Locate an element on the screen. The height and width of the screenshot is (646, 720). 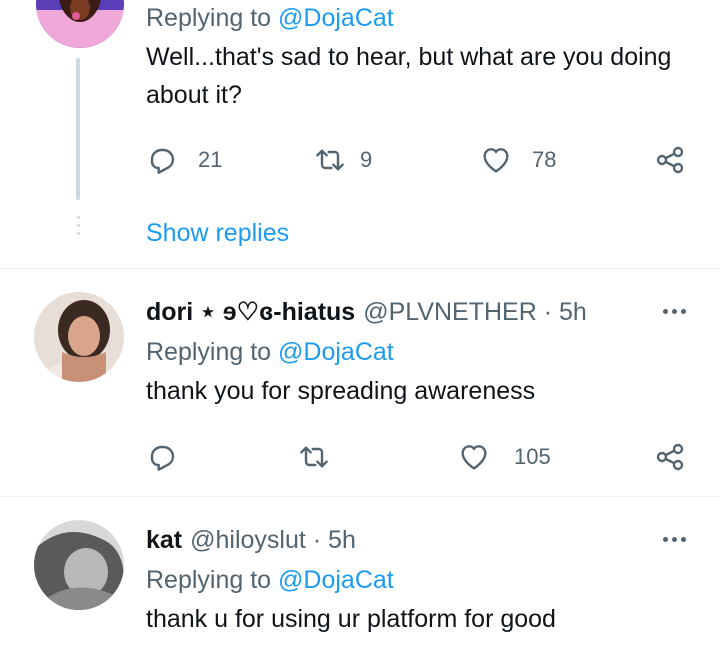
username-and-time: @hiloyslut · 5h is located at coordinates (273, 540).